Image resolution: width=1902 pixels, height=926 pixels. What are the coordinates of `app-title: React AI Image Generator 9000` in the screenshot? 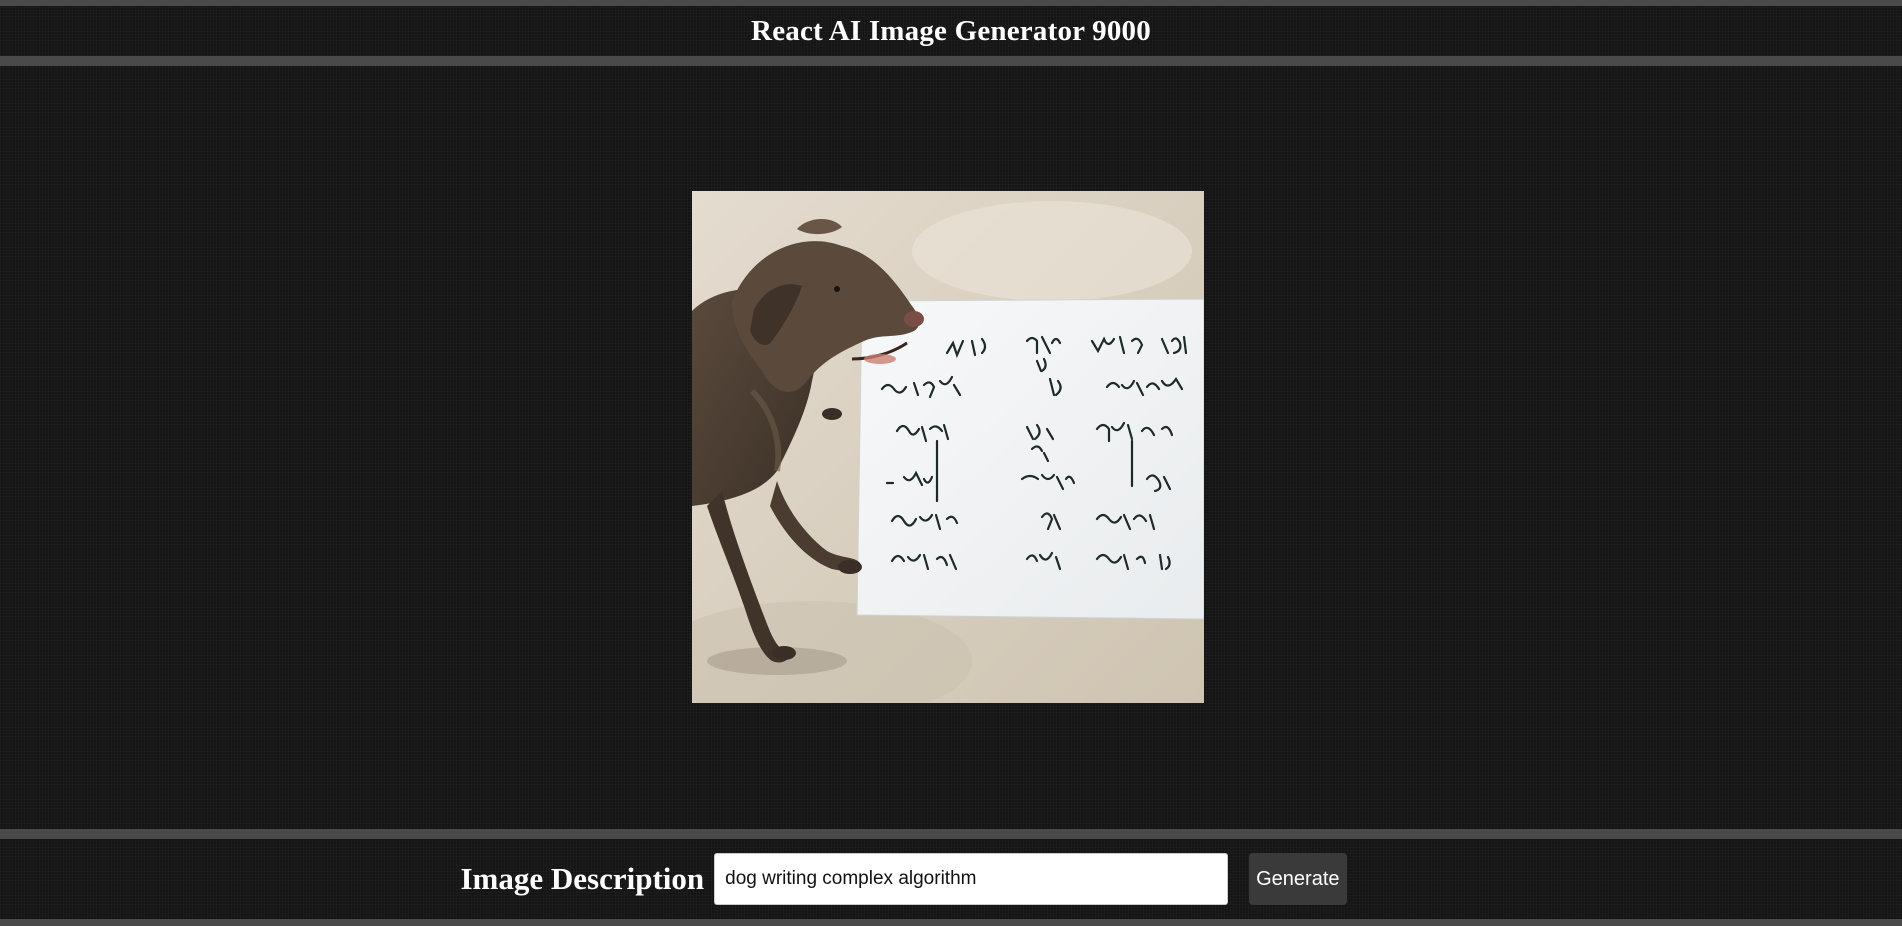 It's located at (951, 30).